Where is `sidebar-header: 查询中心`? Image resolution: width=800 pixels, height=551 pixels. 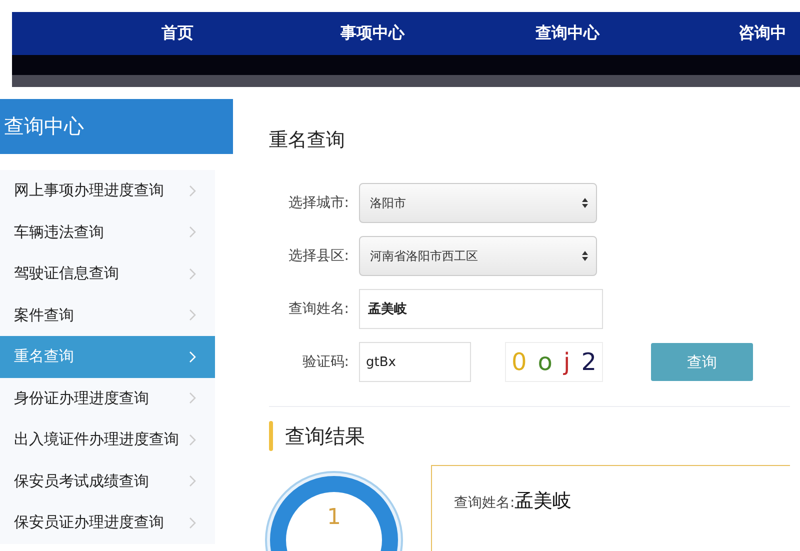 sidebar-header: 查询中心 is located at coordinates (116, 126).